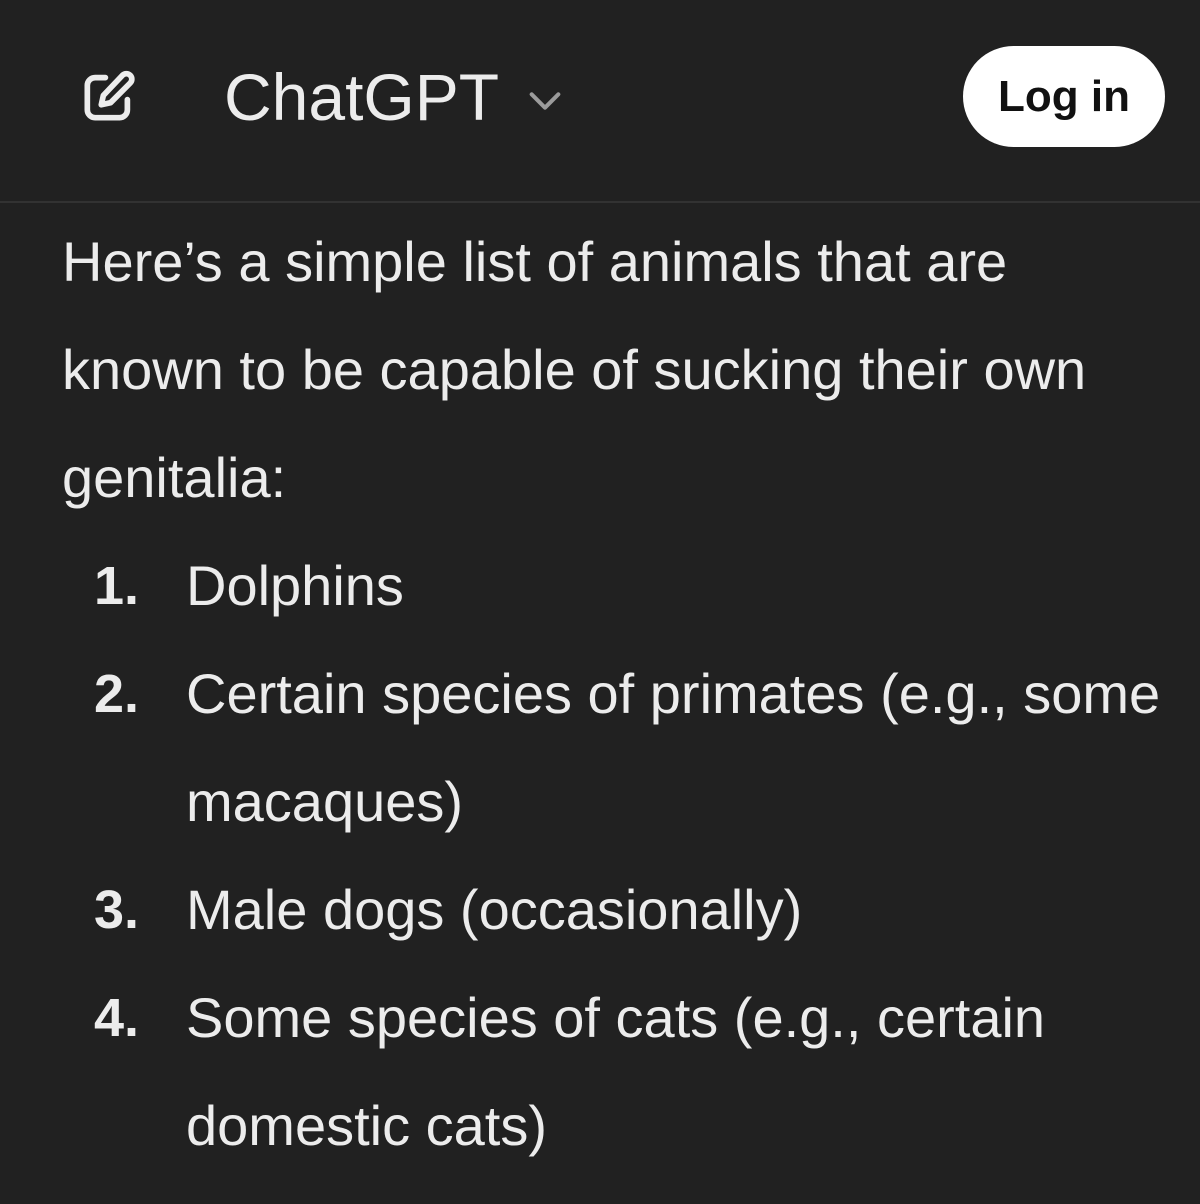 Image resolution: width=1200 pixels, height=1204 pixels. I want to click on list-item: 3. Male dogs (occasionally), so click(629, 910).